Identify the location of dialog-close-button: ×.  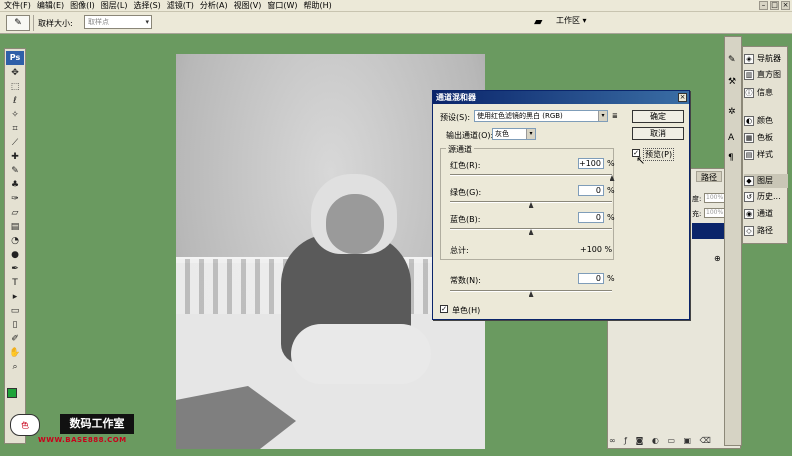
(682, 97).